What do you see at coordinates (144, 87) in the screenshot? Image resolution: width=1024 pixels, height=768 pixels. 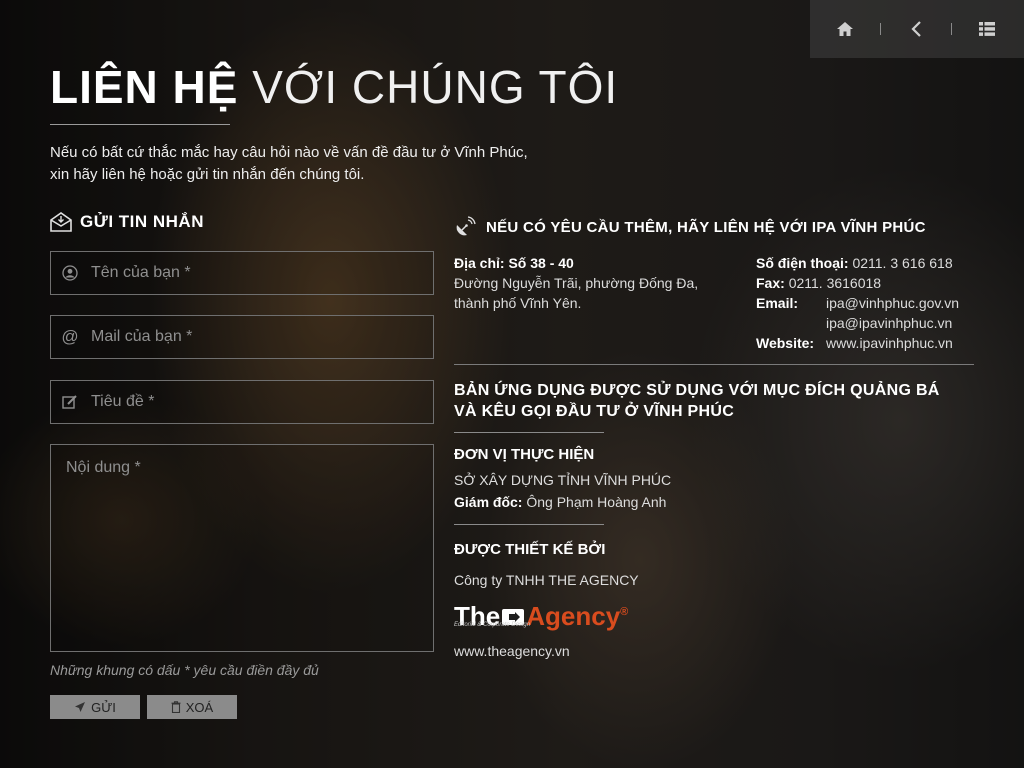 I see `page-title-bold: LIÊN HỆ` at bounding box center [144, 87].